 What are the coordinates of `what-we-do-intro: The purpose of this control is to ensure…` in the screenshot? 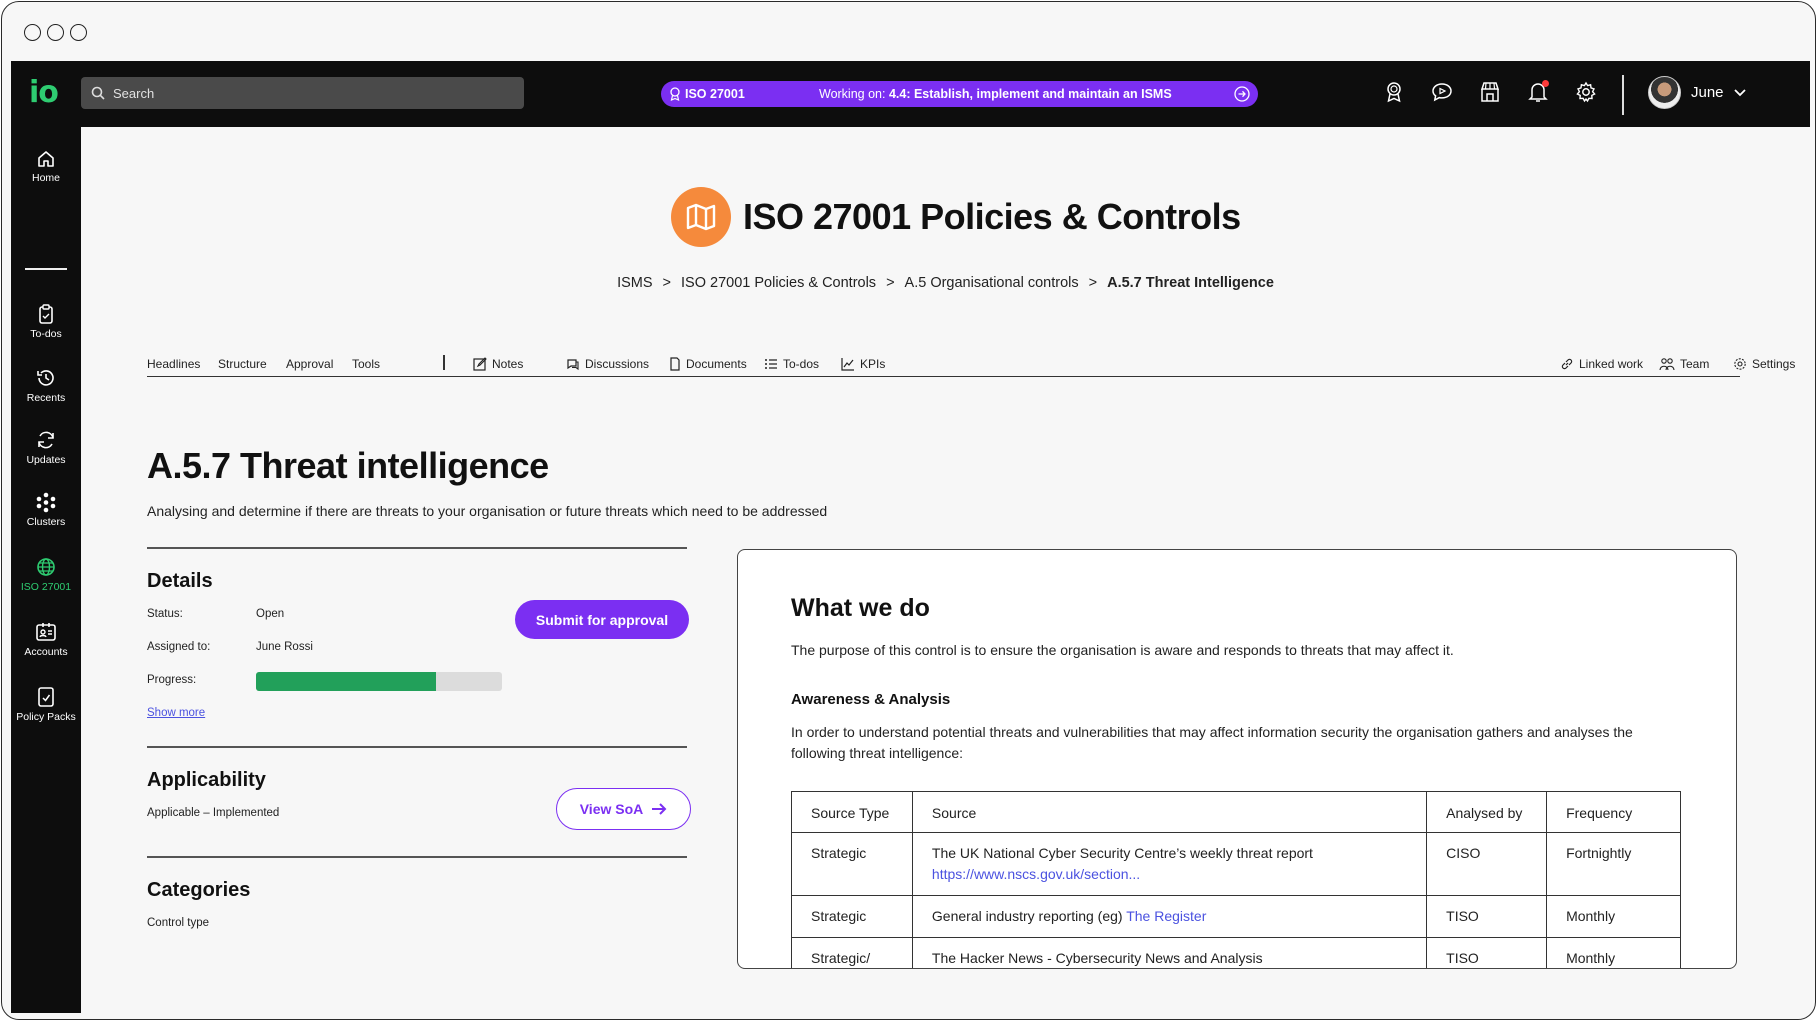 It's located at (1122, 650).